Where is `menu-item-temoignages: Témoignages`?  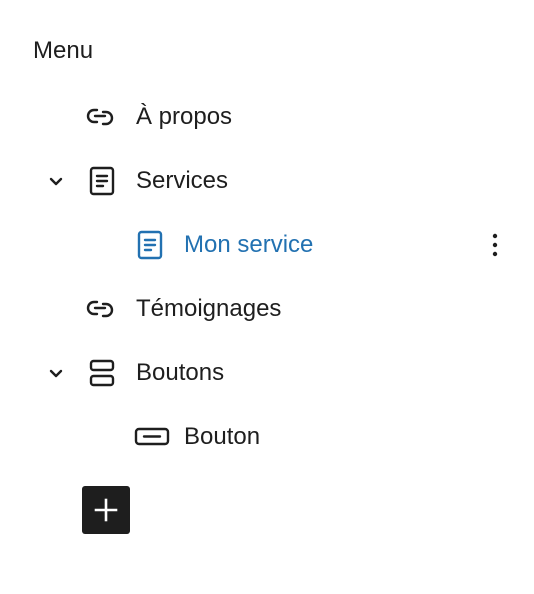 menu-item-temoignages: Témoignages is located at coordinates (267, 309).